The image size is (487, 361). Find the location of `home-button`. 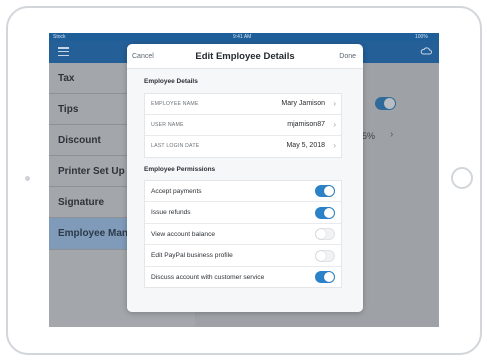

home-button is located at coordinates (462, 178).